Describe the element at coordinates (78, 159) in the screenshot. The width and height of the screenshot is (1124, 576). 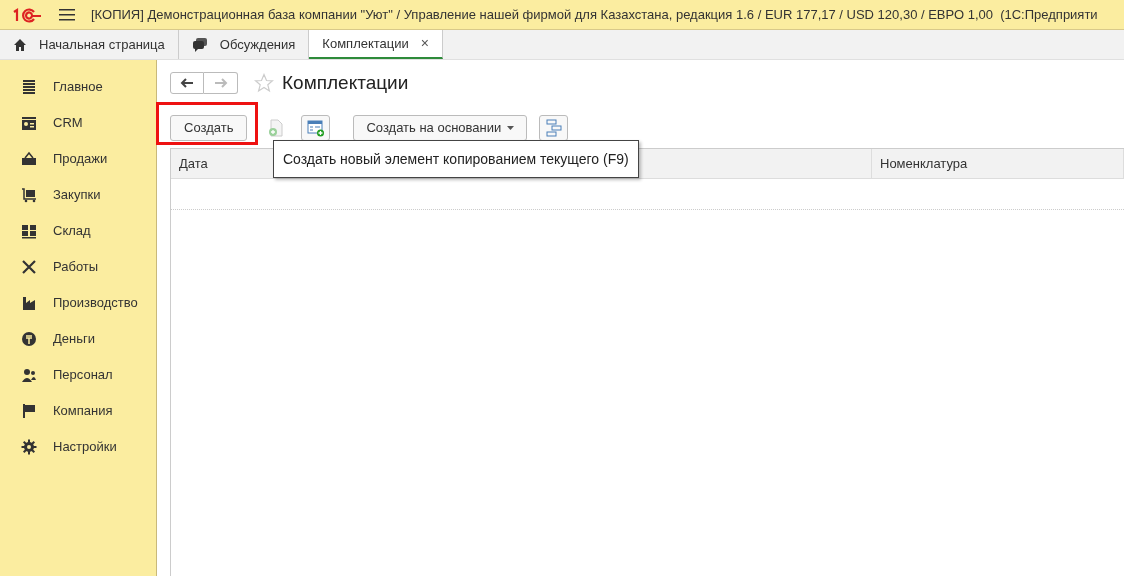
I see `sidebar-item: Продажи` at that location.